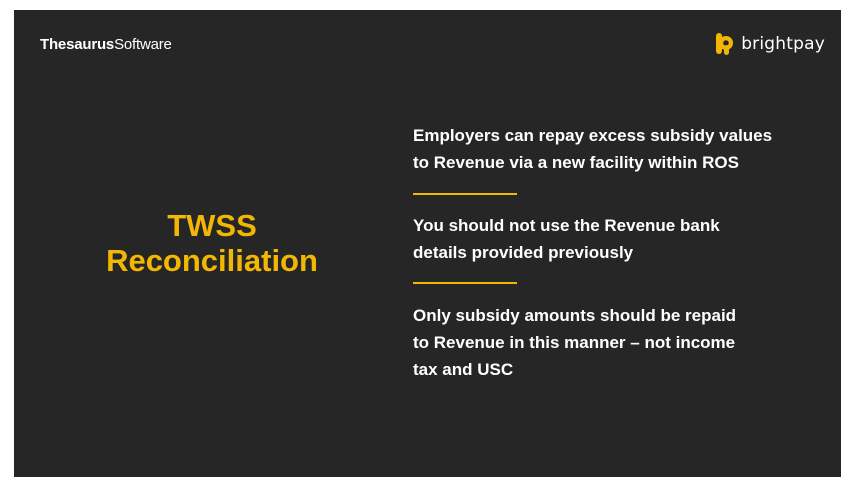 The height and width of the screenshot is (477, 841). What do you see at coordinates (212, 225) in the screenshot?
I see `slide-title-line-1: TWSS` at bounding box center [212, 225].